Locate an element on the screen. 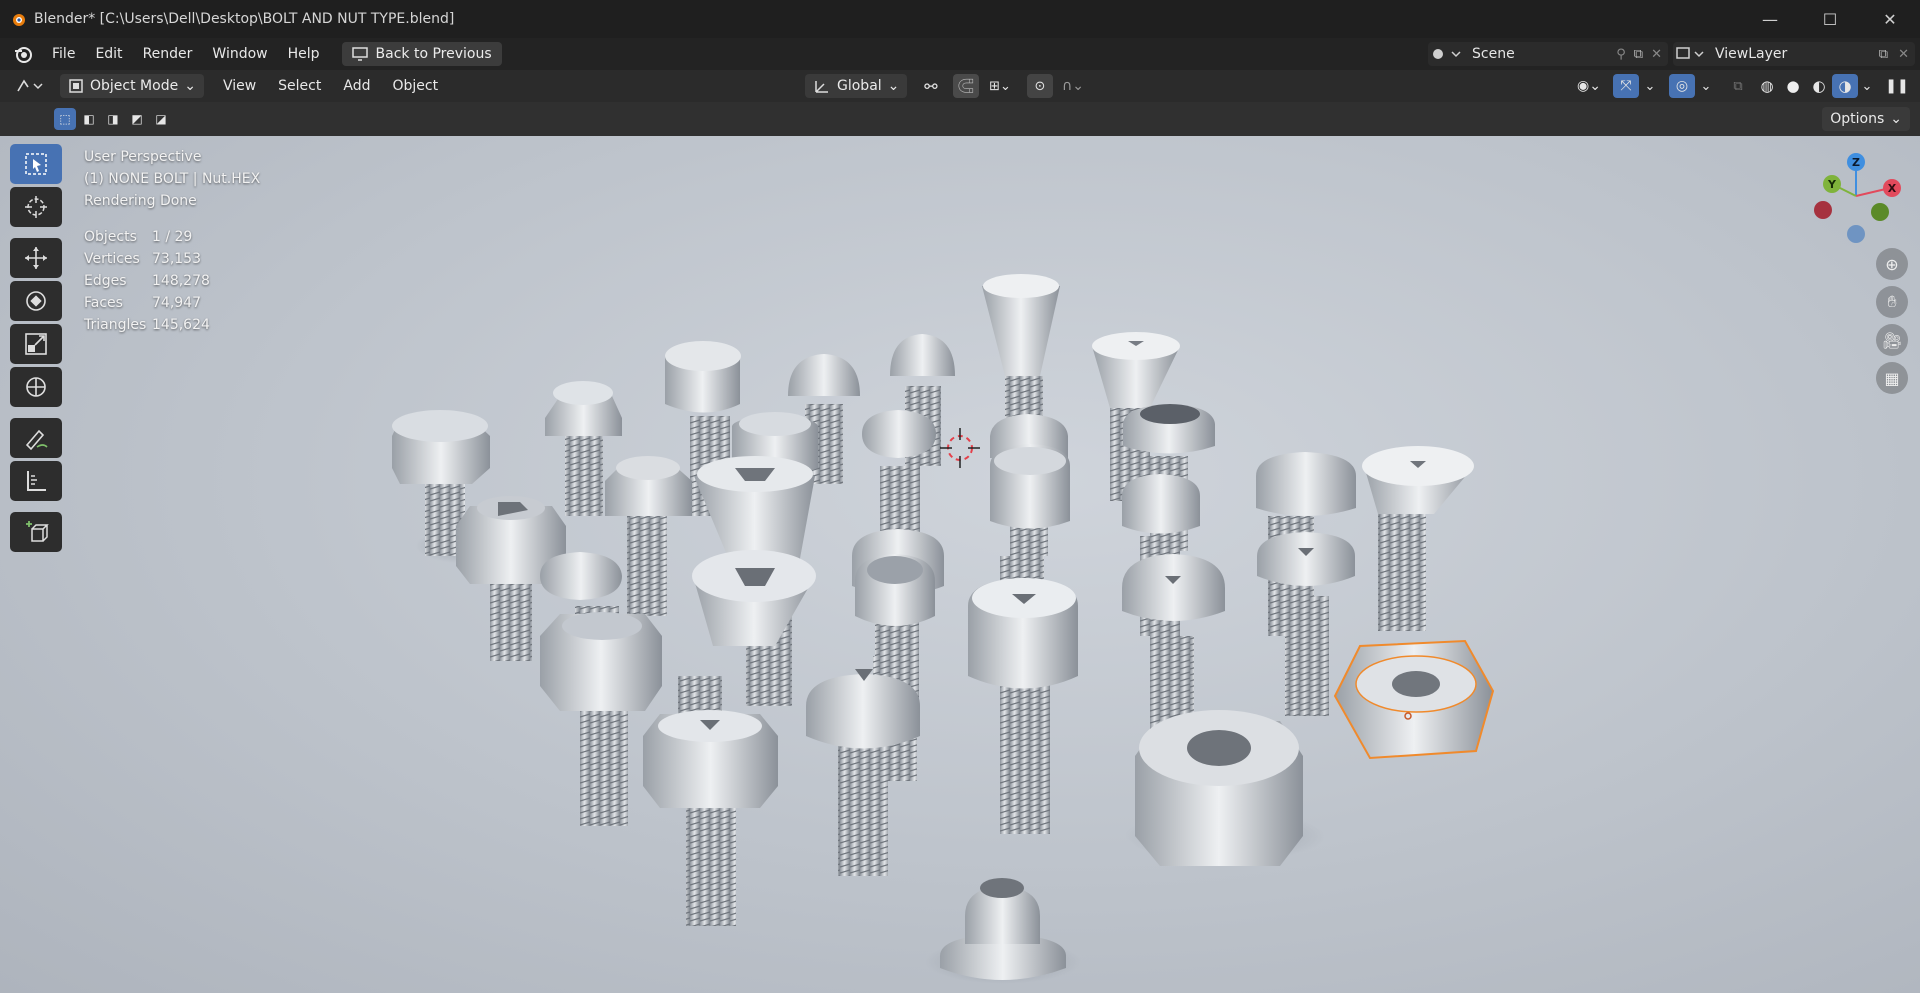 The height and width of the screenshot is (993, 1920). overlay-toggle-icon: ◎ is located at coordinates (1682, 86).